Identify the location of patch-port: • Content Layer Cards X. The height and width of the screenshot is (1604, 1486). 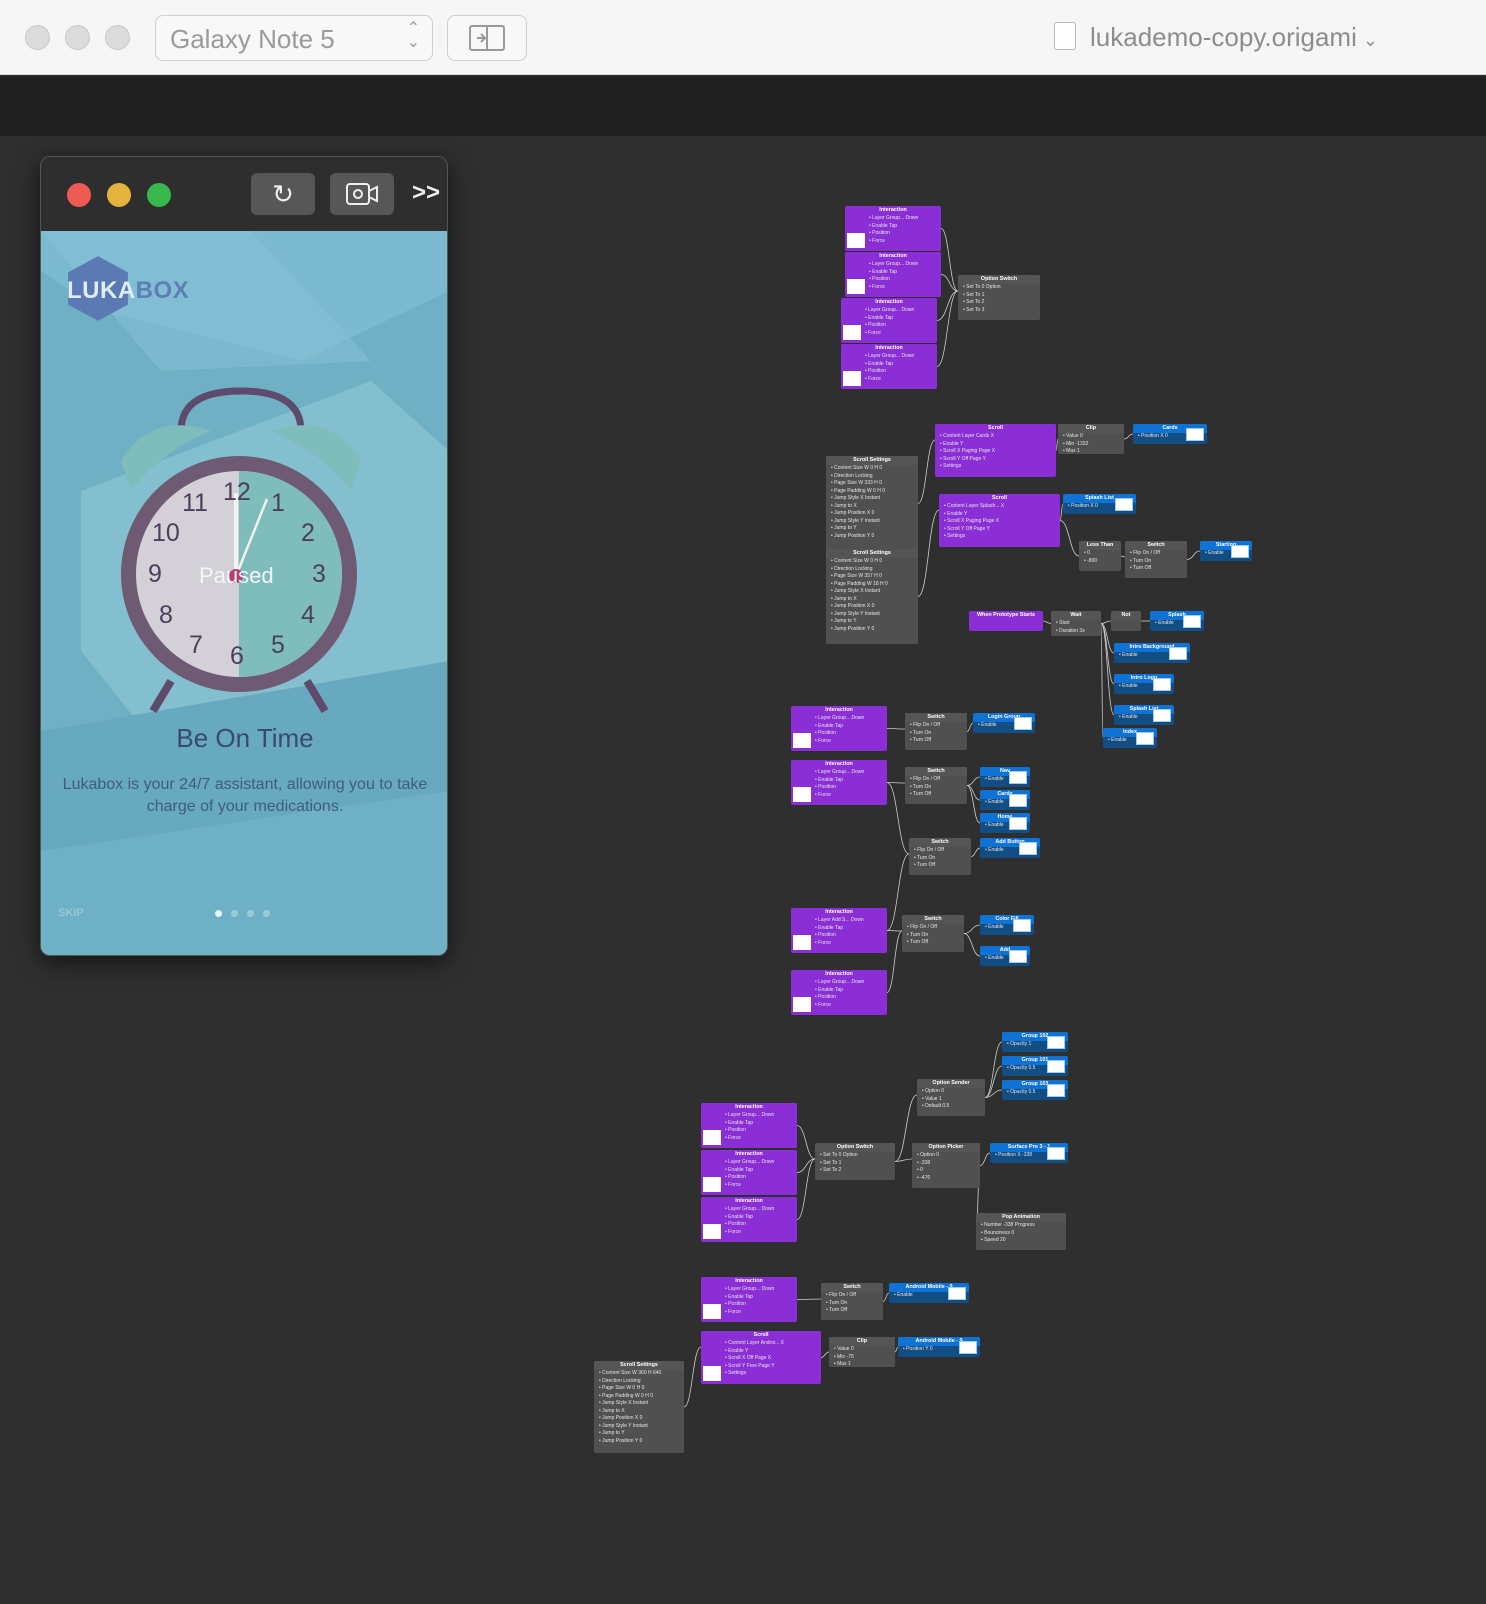
(995, 437).